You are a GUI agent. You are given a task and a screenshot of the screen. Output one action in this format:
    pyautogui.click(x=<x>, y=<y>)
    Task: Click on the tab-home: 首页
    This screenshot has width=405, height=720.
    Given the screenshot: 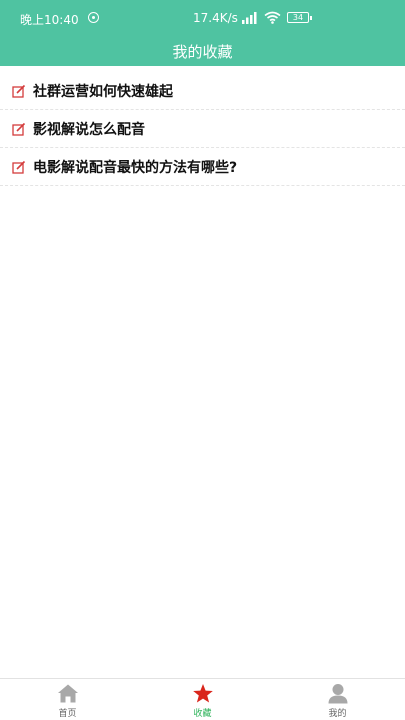 What is the action you would take?
    pyautogui.click(x=67, y=699)
    